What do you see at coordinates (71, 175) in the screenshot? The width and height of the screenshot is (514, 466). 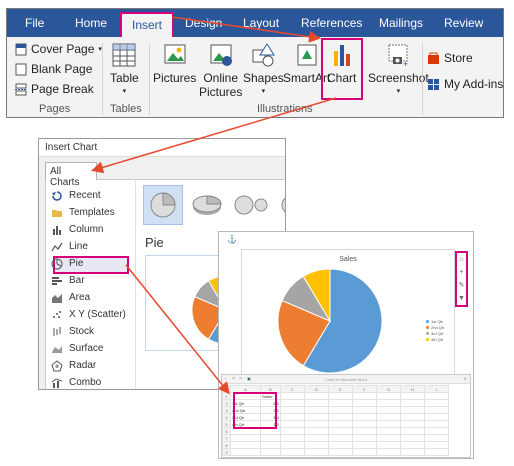 I see `tab-all-charts: All Charts` at bounding box center [71, 175].